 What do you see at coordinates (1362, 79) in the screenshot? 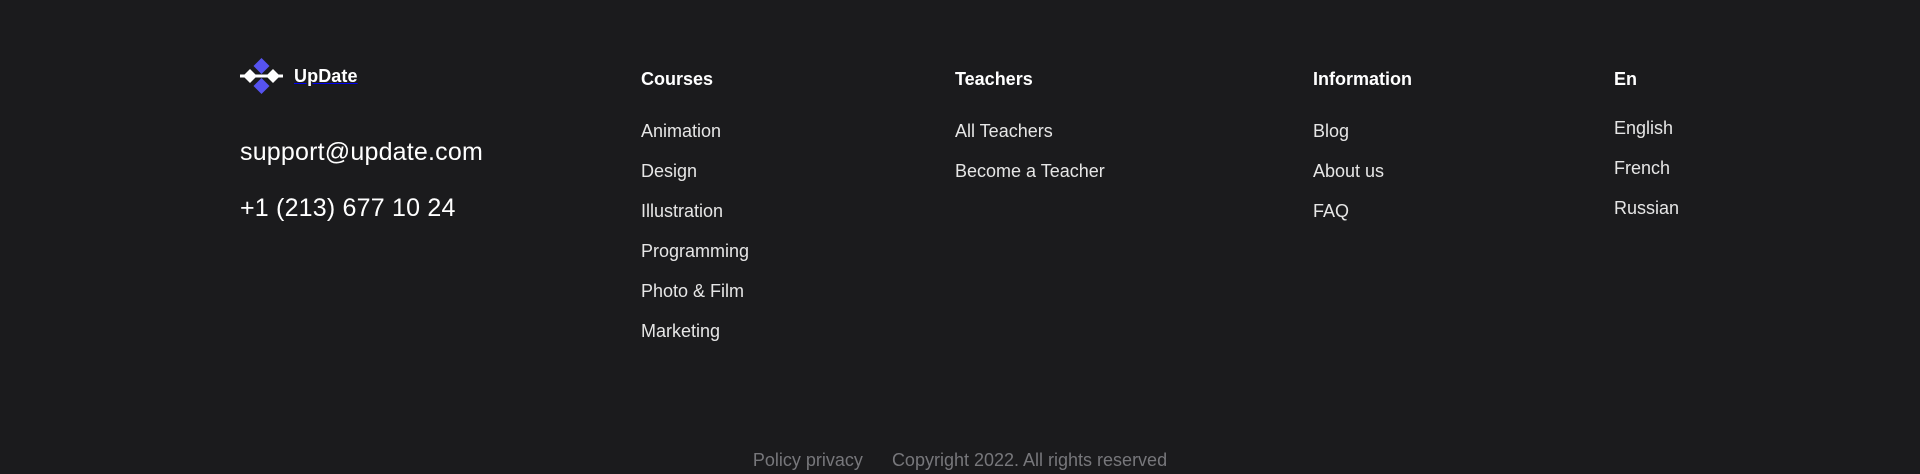
I see `information-heading: Information` at bounding box center [1362, 79].